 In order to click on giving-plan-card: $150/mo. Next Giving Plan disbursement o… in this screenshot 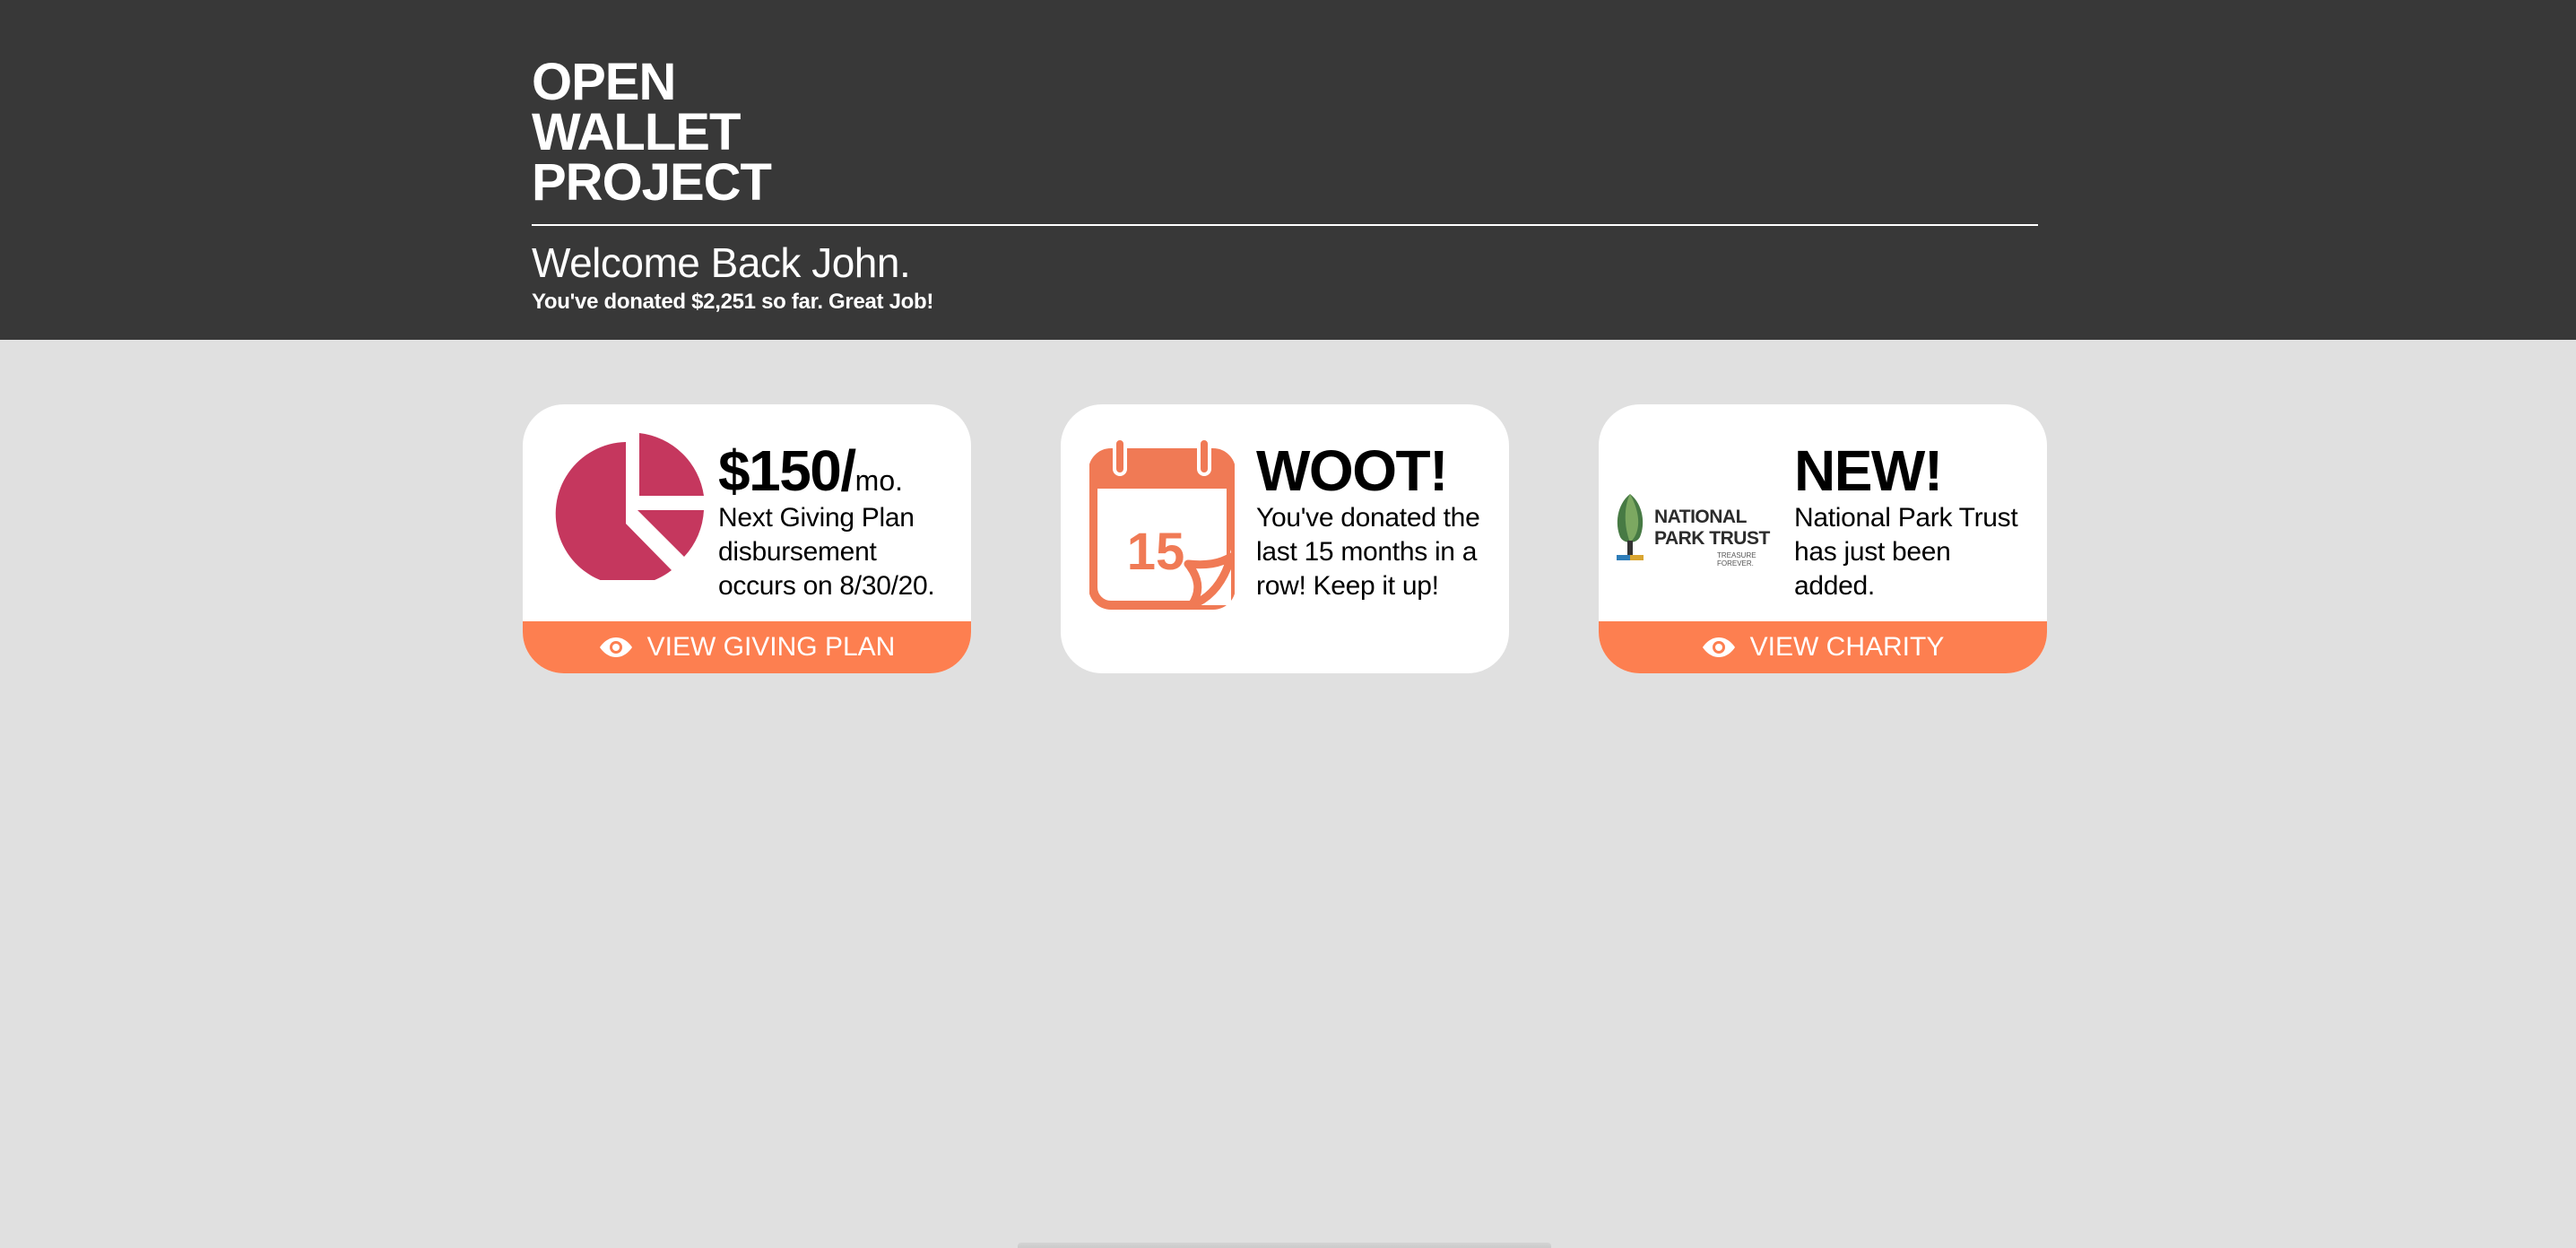, I will do `click(747, 538)`.